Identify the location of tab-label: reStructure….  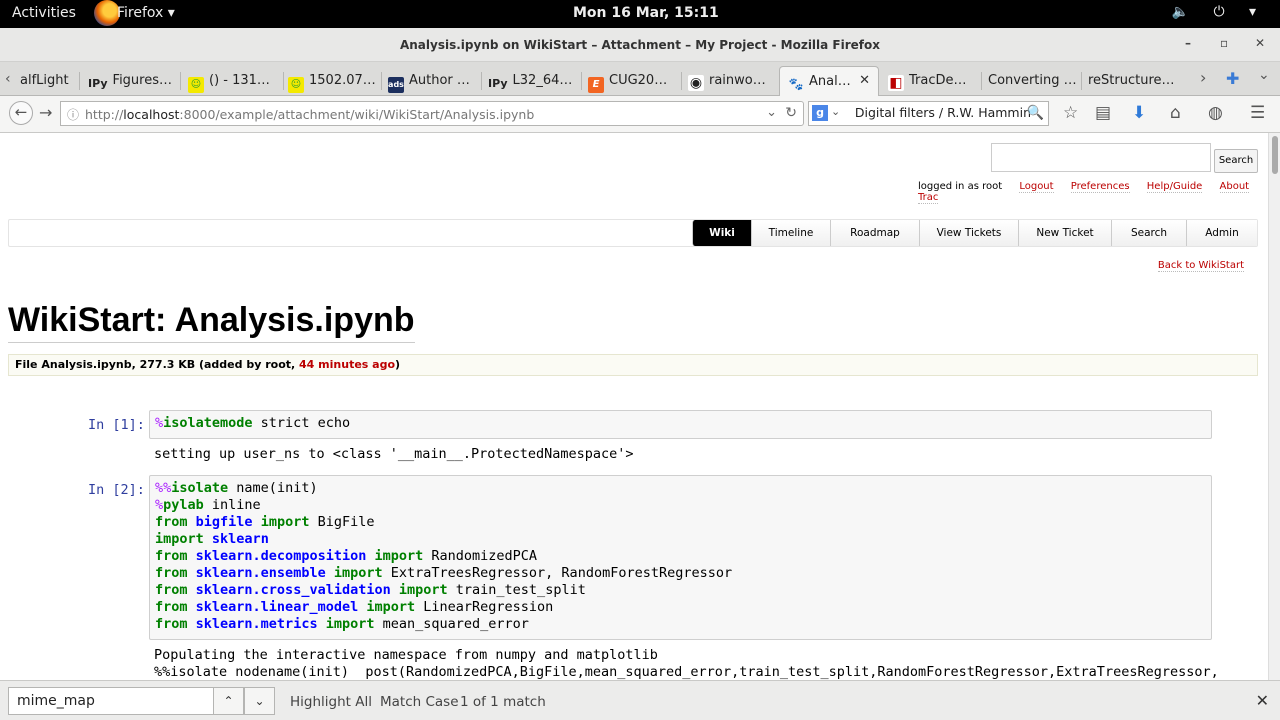
(1131, 80).